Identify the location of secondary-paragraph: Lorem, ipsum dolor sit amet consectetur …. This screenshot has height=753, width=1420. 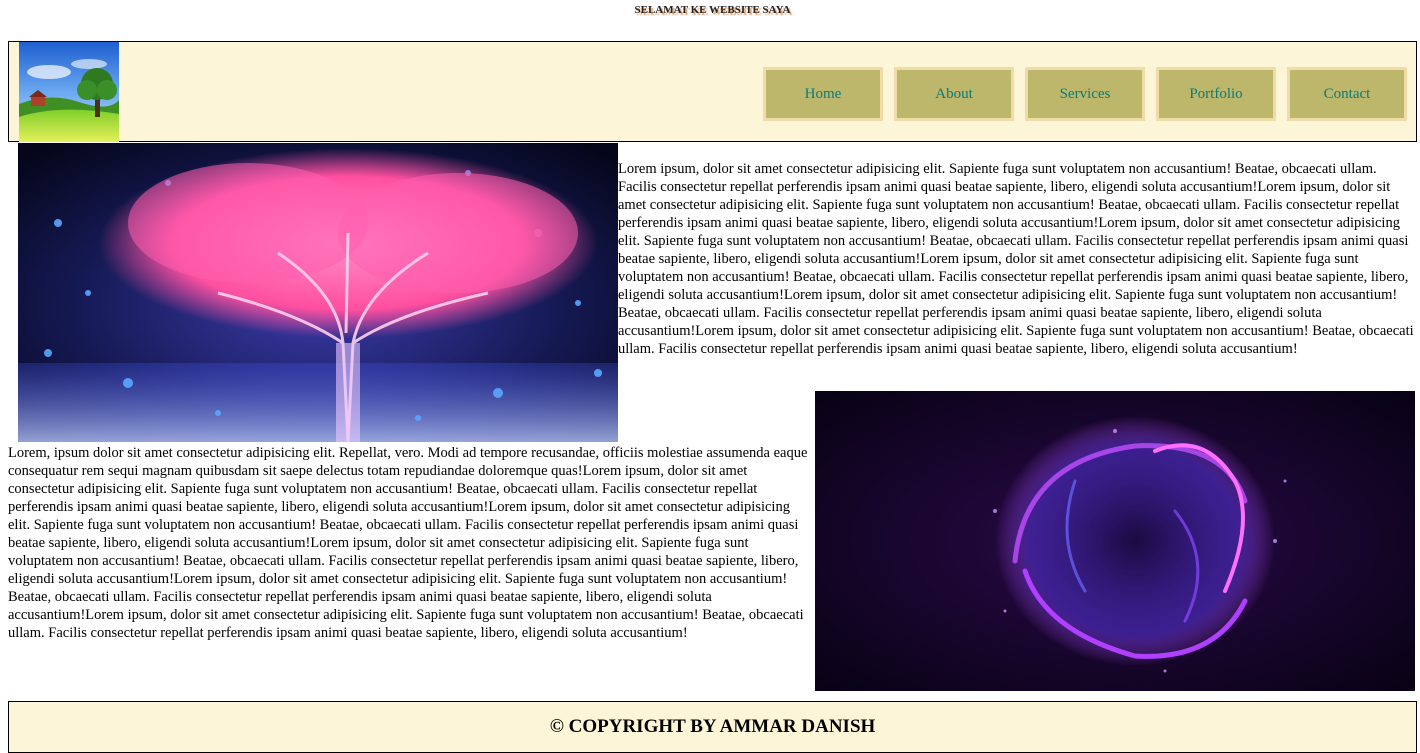
(408, 543).